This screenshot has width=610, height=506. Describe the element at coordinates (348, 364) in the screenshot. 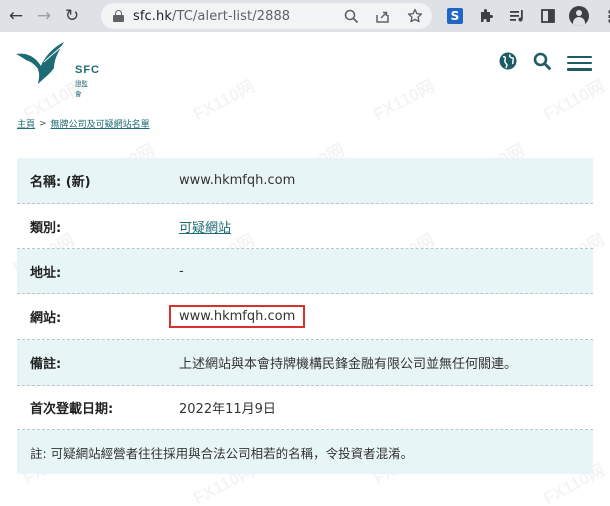

I see `row-value: 上述網站與本會持牌機構民鋒金融有限公司並無任何關連。` at that location.